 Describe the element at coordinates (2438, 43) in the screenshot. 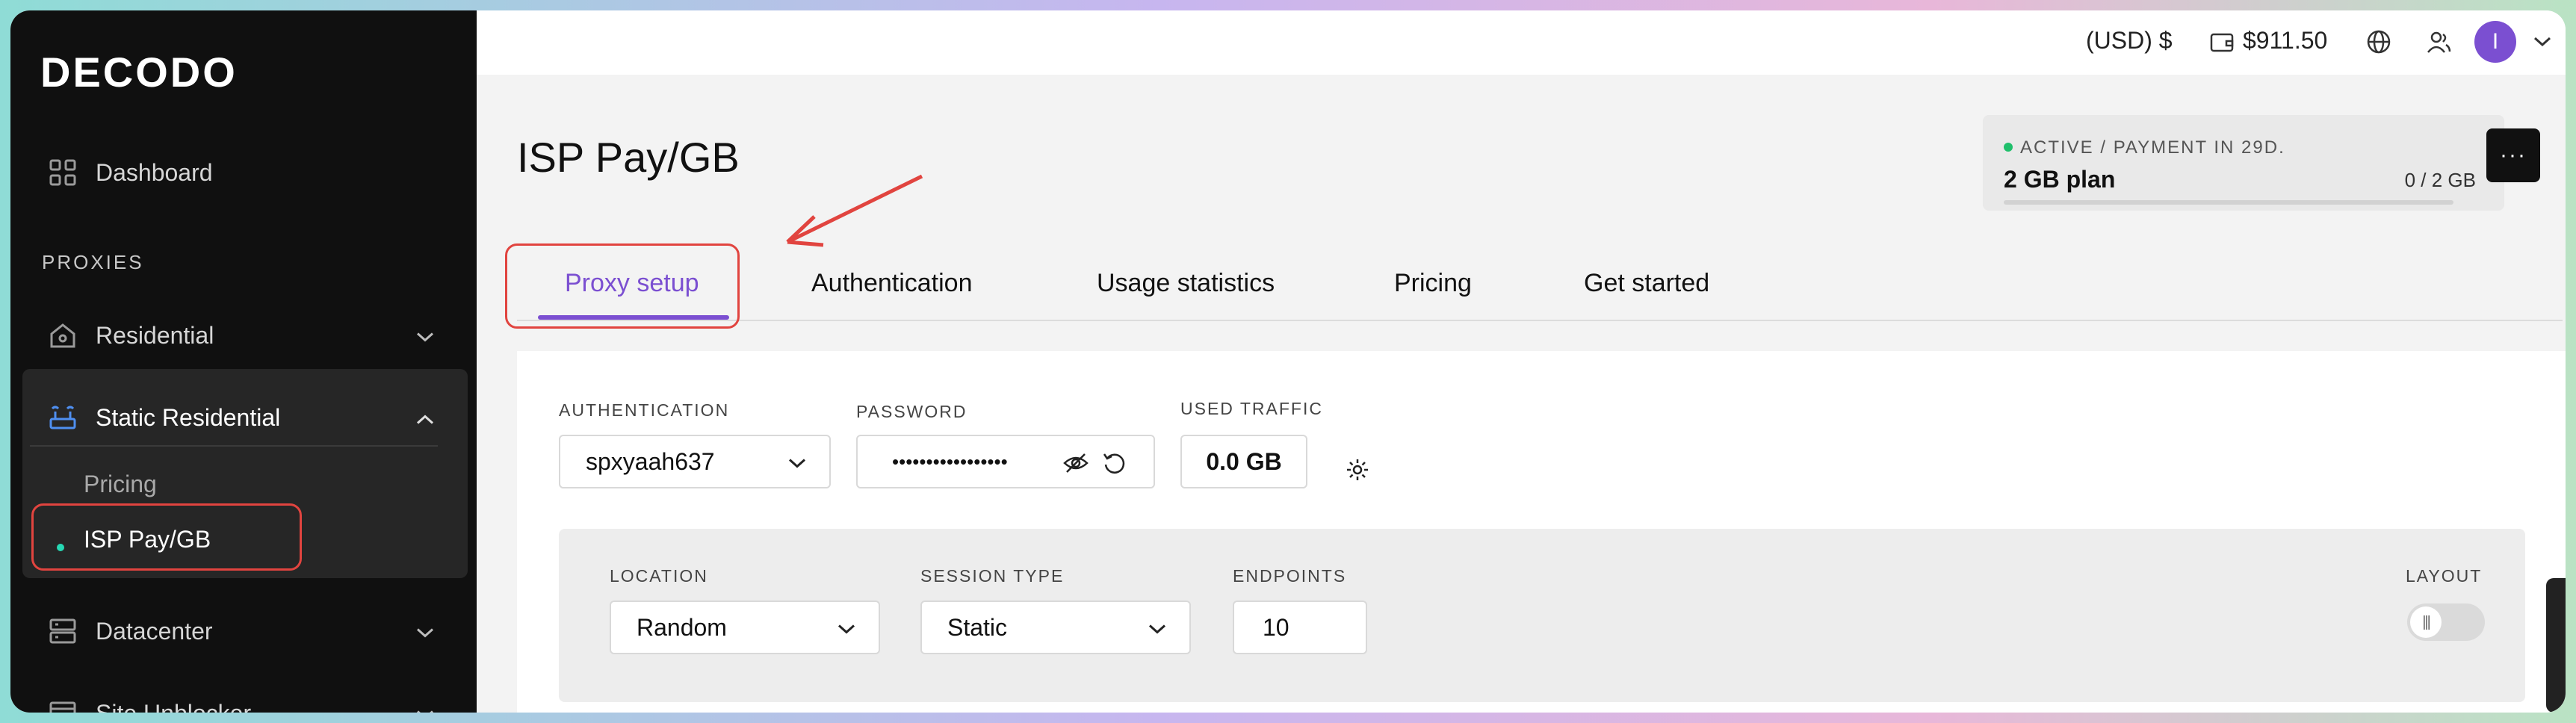

I see `users-icon` at that location.